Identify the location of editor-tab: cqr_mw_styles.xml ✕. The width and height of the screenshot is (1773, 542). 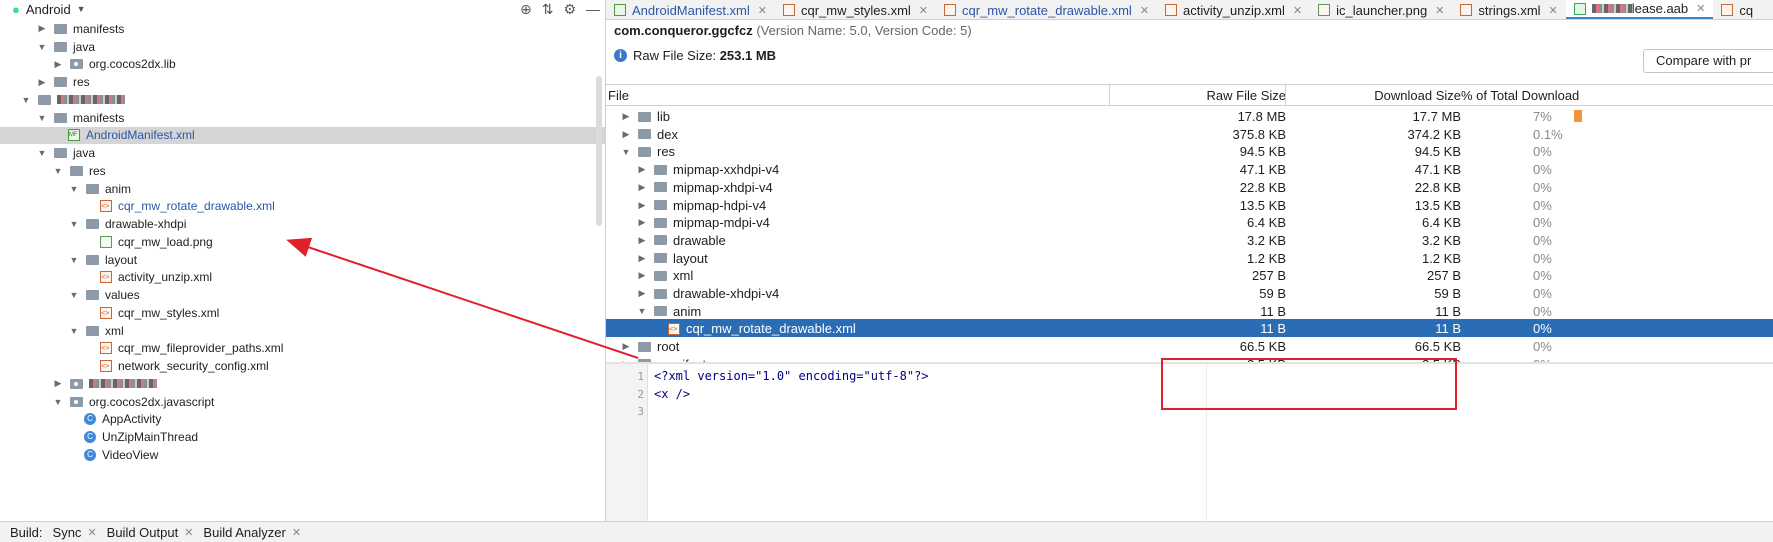
(855, 9).